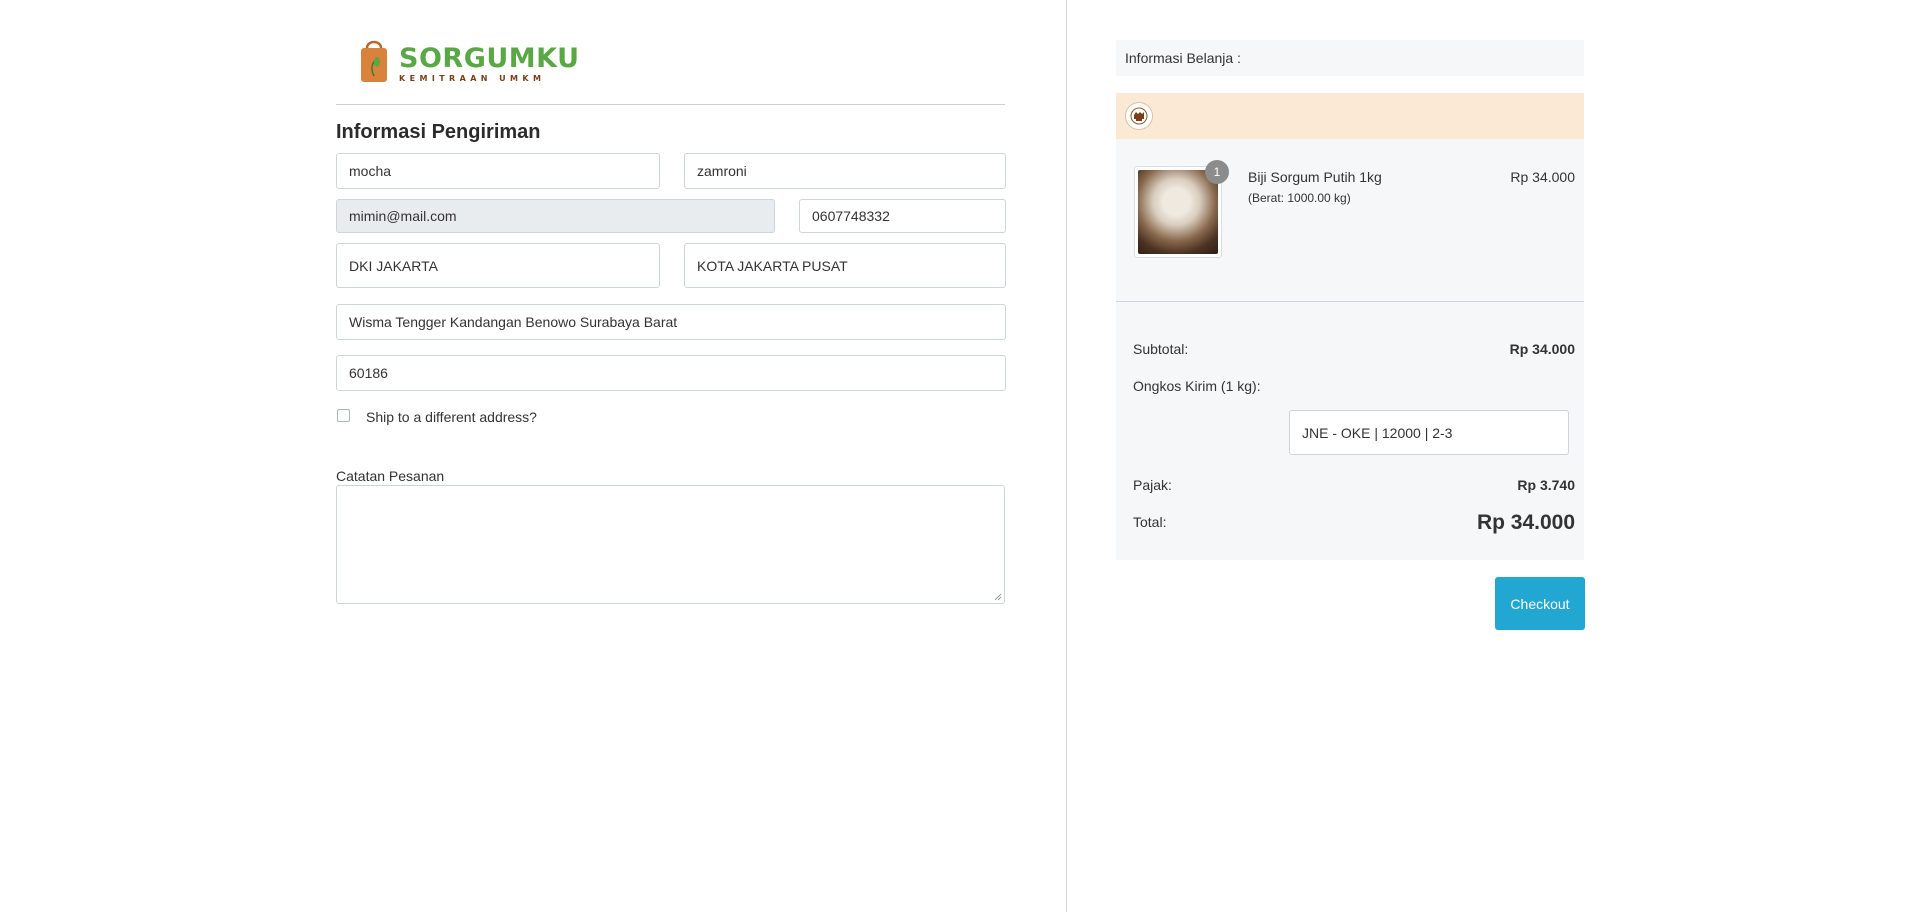 The width and height of the screenshot is (1920, 912). What do you see at coordinates (1197, 386) in the screenshot?
I see `shipping-cost-label: Ongkos Kirim (1 kg):` at bounding box center [1197, 386].